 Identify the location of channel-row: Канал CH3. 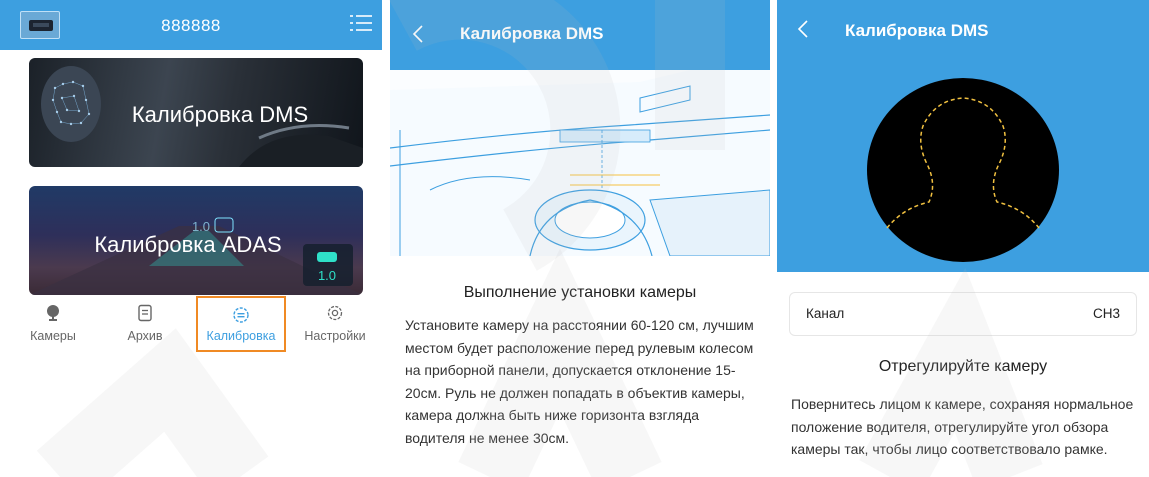
(963, 314).